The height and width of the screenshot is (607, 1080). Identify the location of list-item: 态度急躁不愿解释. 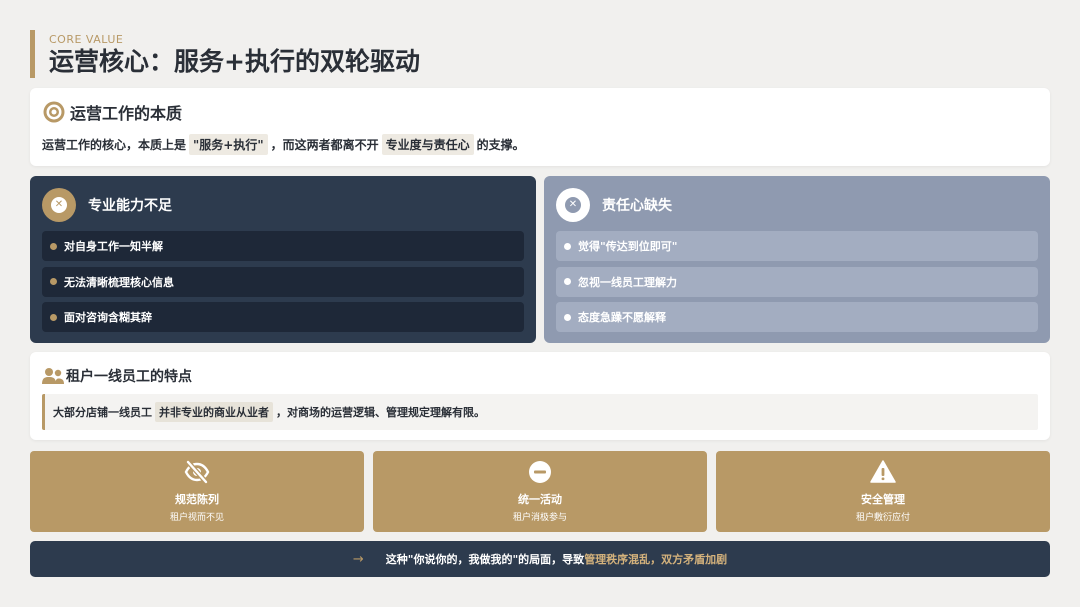
(797, 317).